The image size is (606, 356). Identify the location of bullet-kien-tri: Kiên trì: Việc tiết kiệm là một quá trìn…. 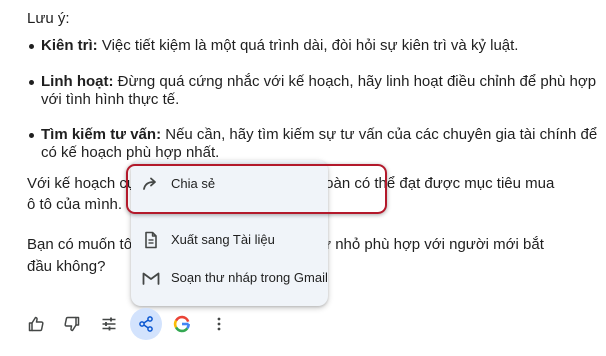
(280, 45).